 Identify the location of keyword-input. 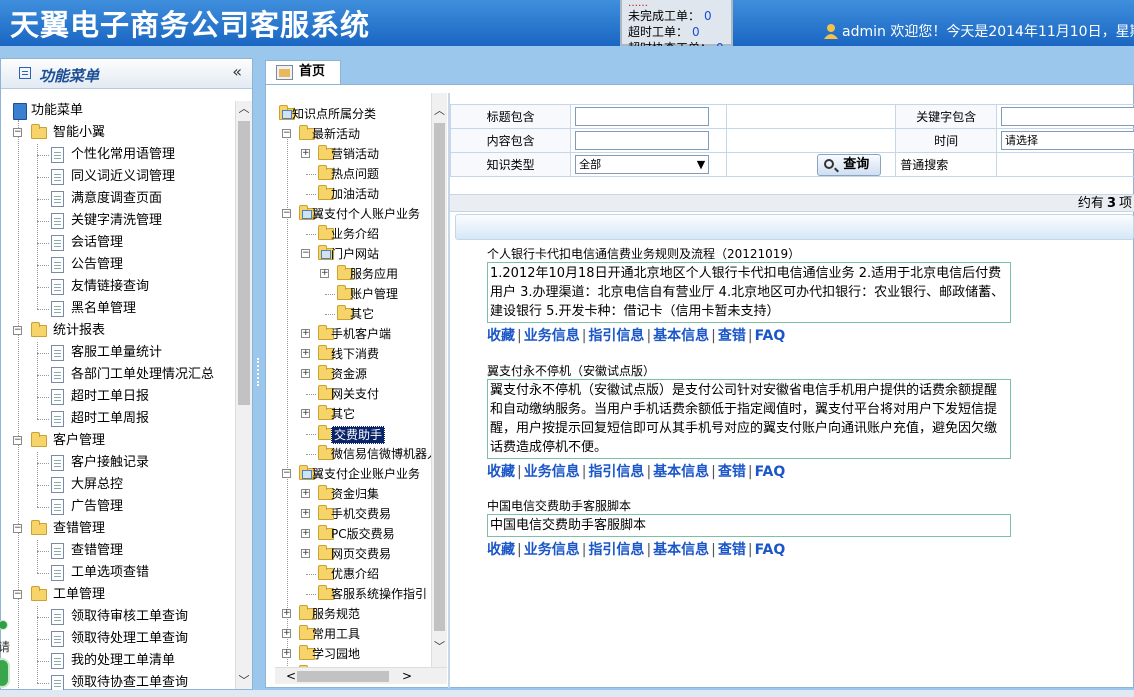
(1067, 116).